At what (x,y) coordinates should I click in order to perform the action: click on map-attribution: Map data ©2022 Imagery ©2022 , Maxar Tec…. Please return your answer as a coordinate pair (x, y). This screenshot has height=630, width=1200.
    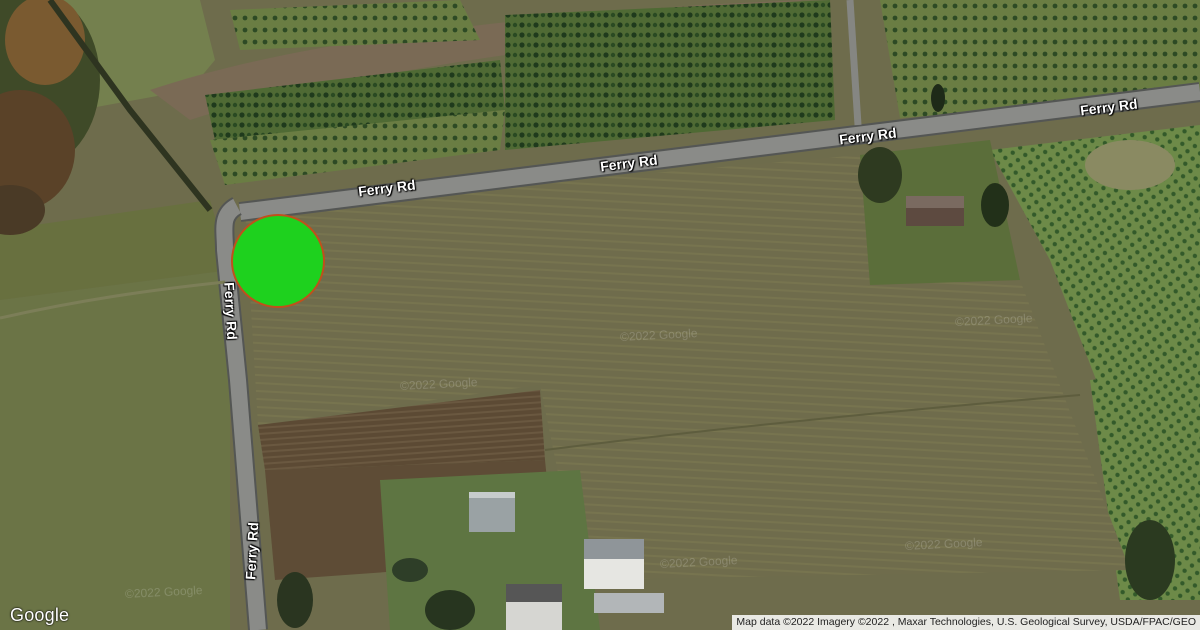
    Looking at the image, I should click on (966, 622).